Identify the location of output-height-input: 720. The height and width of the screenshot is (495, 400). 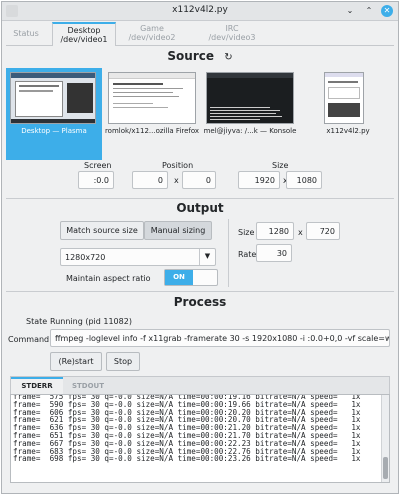
(323, 231).